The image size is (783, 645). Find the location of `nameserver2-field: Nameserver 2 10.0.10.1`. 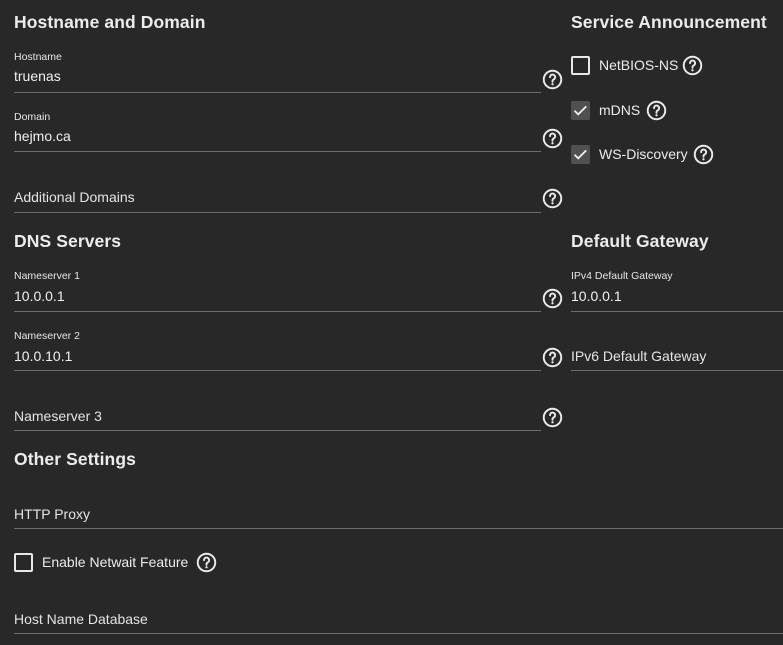

nameserver2-field: Nameserver 2 10.0.10.1 is located at coordinates (278, 352).